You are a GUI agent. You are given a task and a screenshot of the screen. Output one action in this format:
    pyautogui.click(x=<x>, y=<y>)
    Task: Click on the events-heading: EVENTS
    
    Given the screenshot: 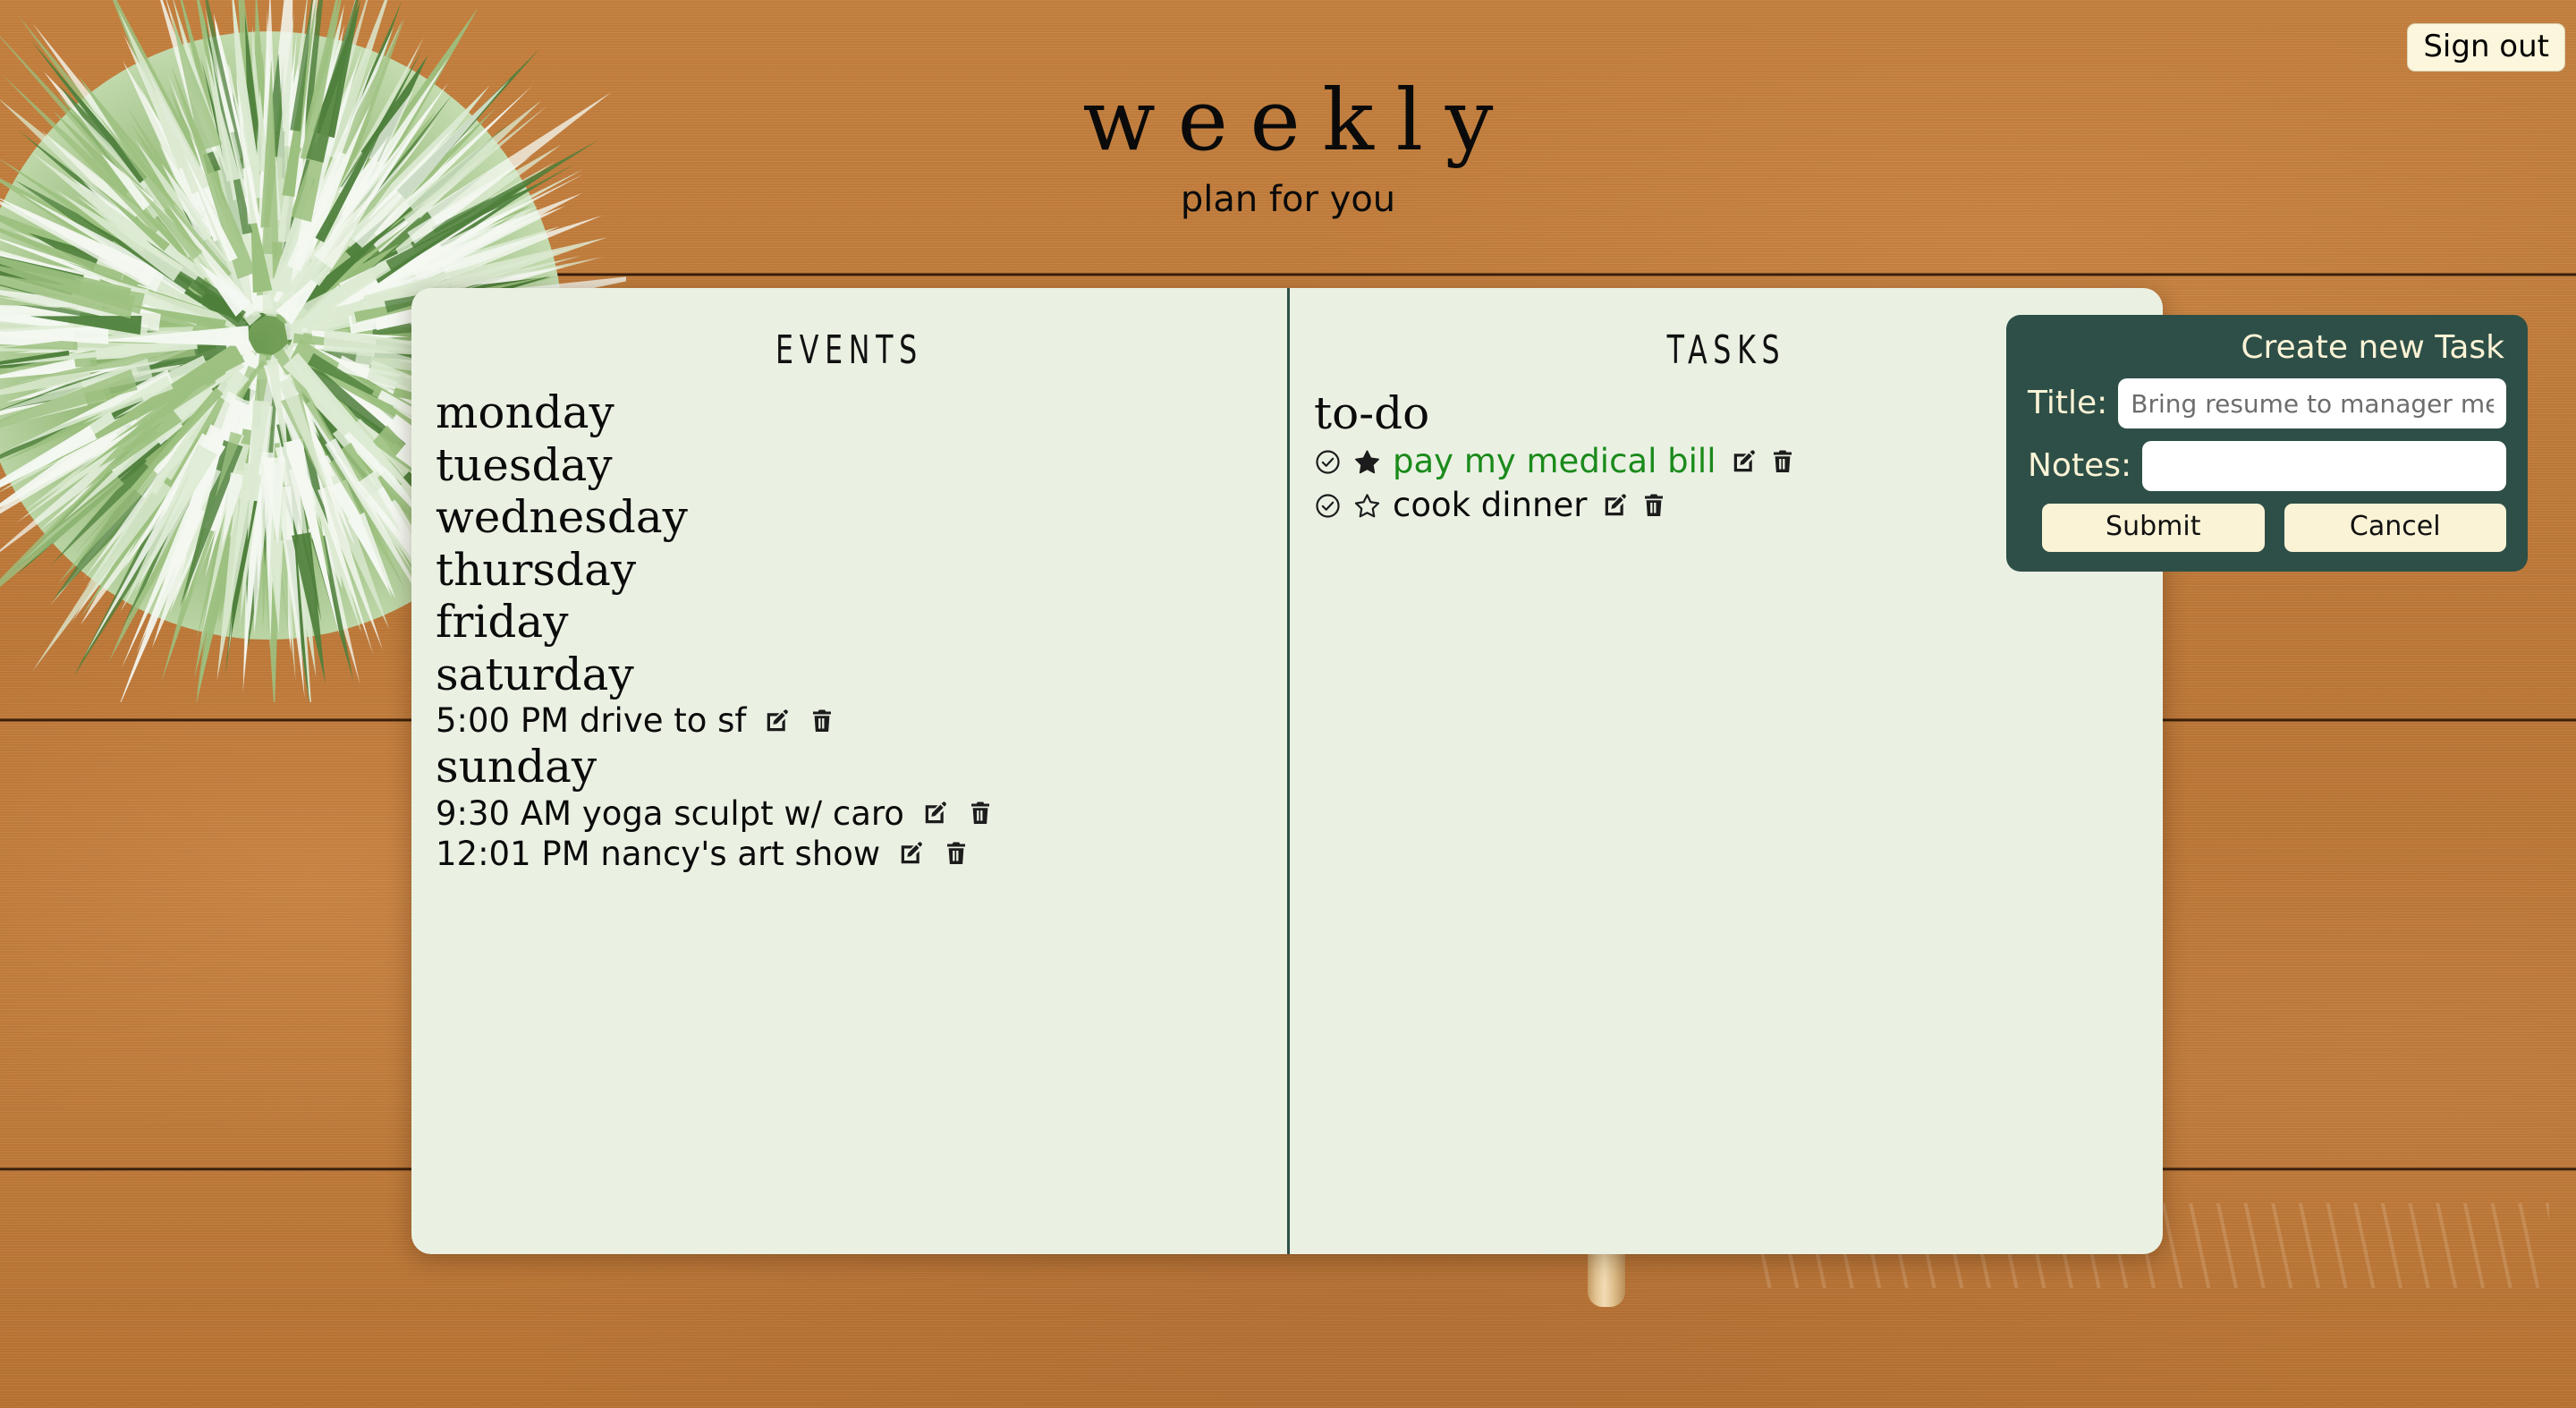 What is the action you would take?
    pyautogui.click(x=849, y=350)
    